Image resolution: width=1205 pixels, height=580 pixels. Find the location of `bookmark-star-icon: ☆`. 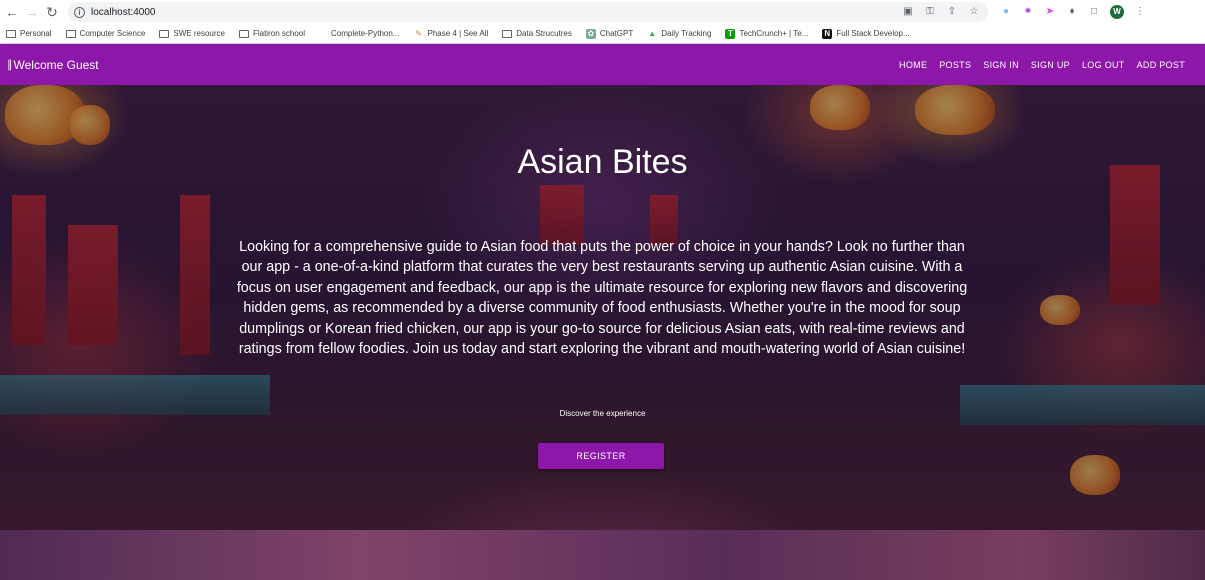

bookmark-star-icon: ☆ is located at coordinates (974, 12).